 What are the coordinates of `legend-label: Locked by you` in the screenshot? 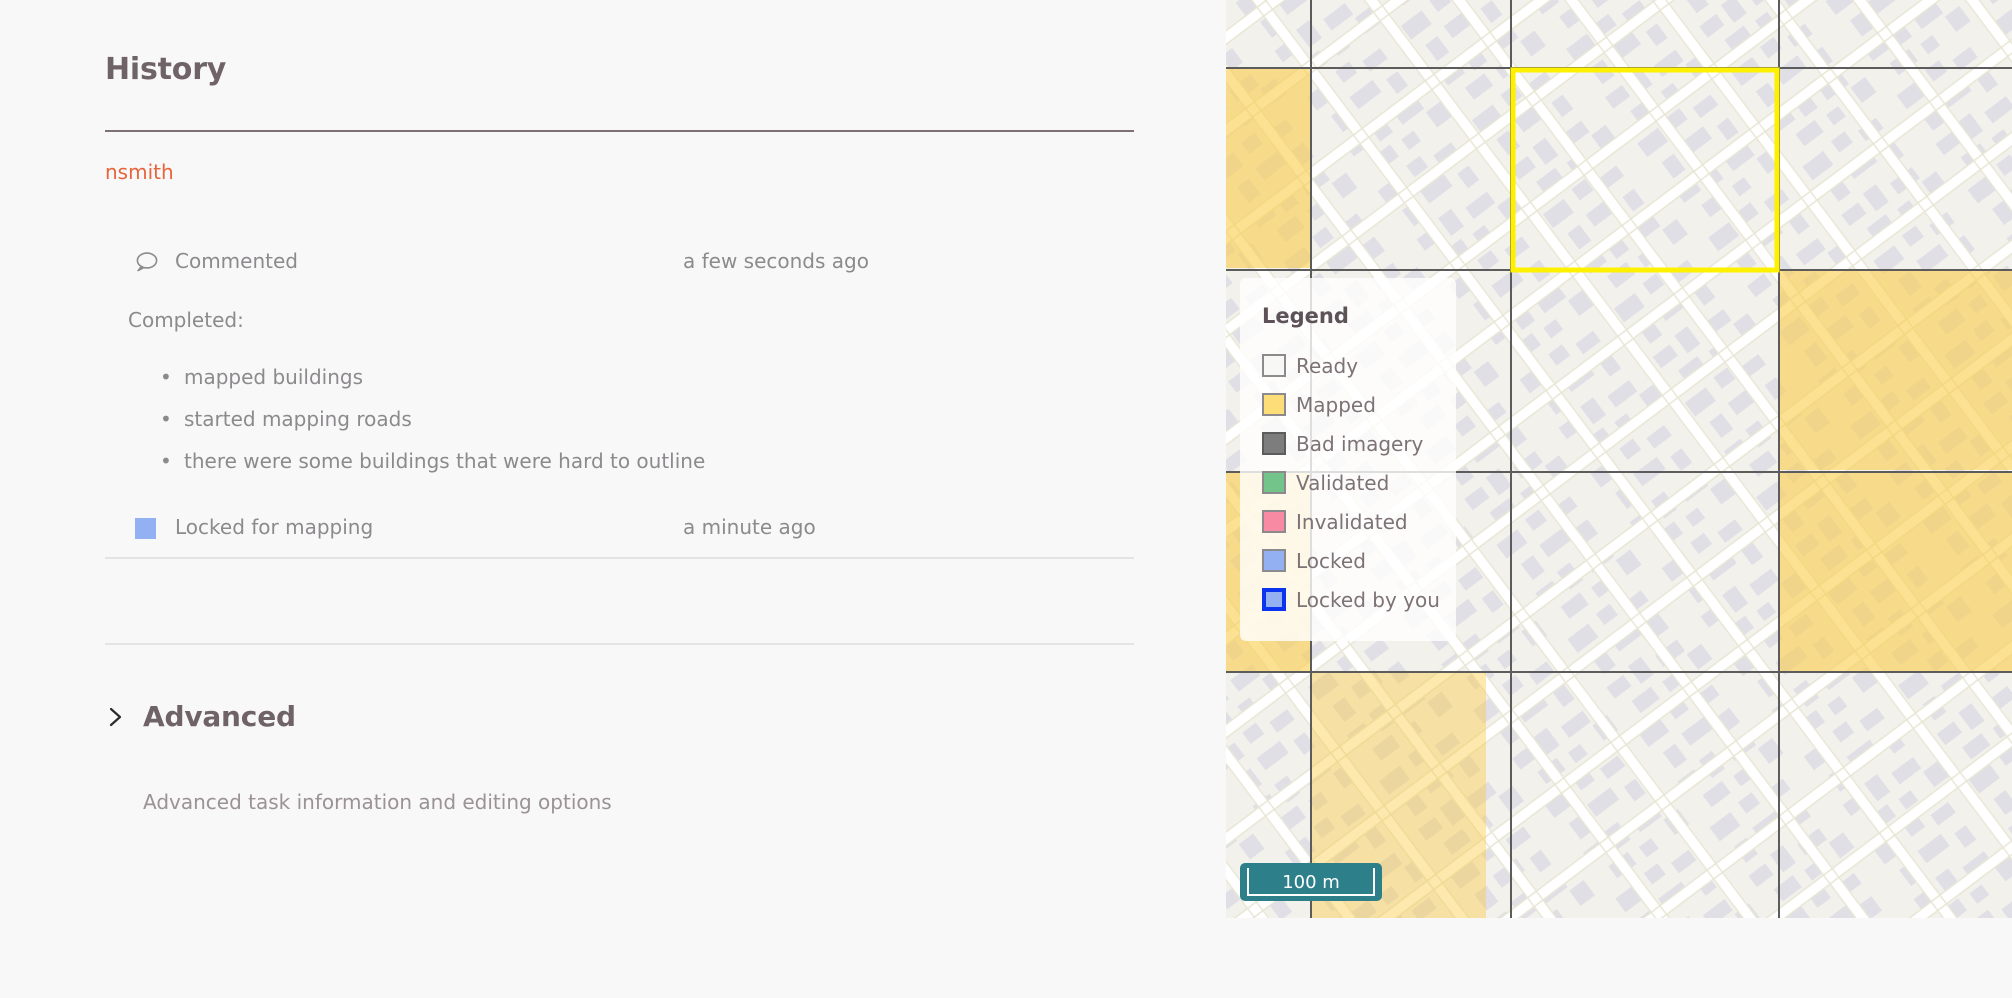 It's located at (1368, 599).